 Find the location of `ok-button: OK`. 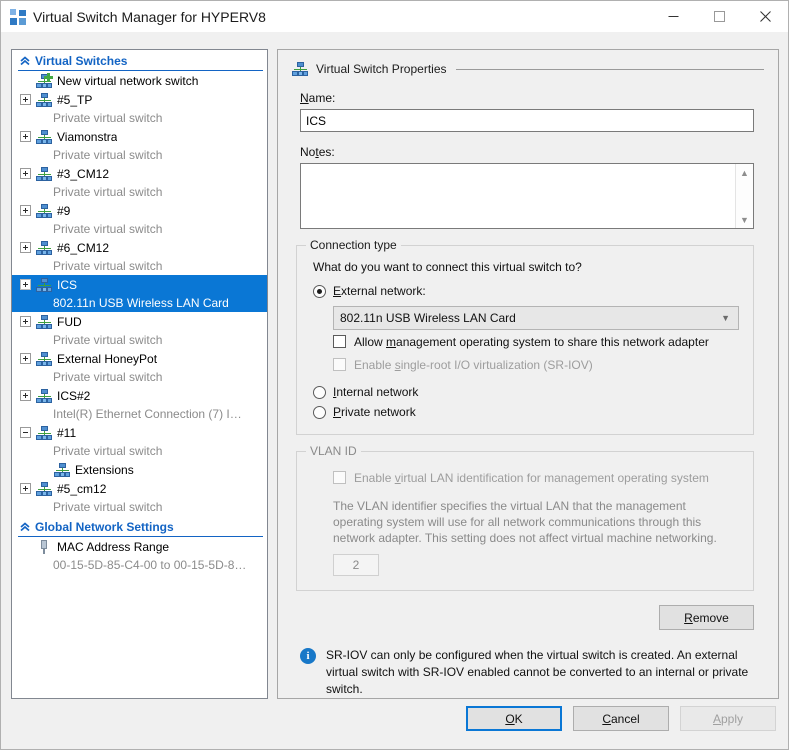

ok-button: OK is located at coordinates (514, 718).